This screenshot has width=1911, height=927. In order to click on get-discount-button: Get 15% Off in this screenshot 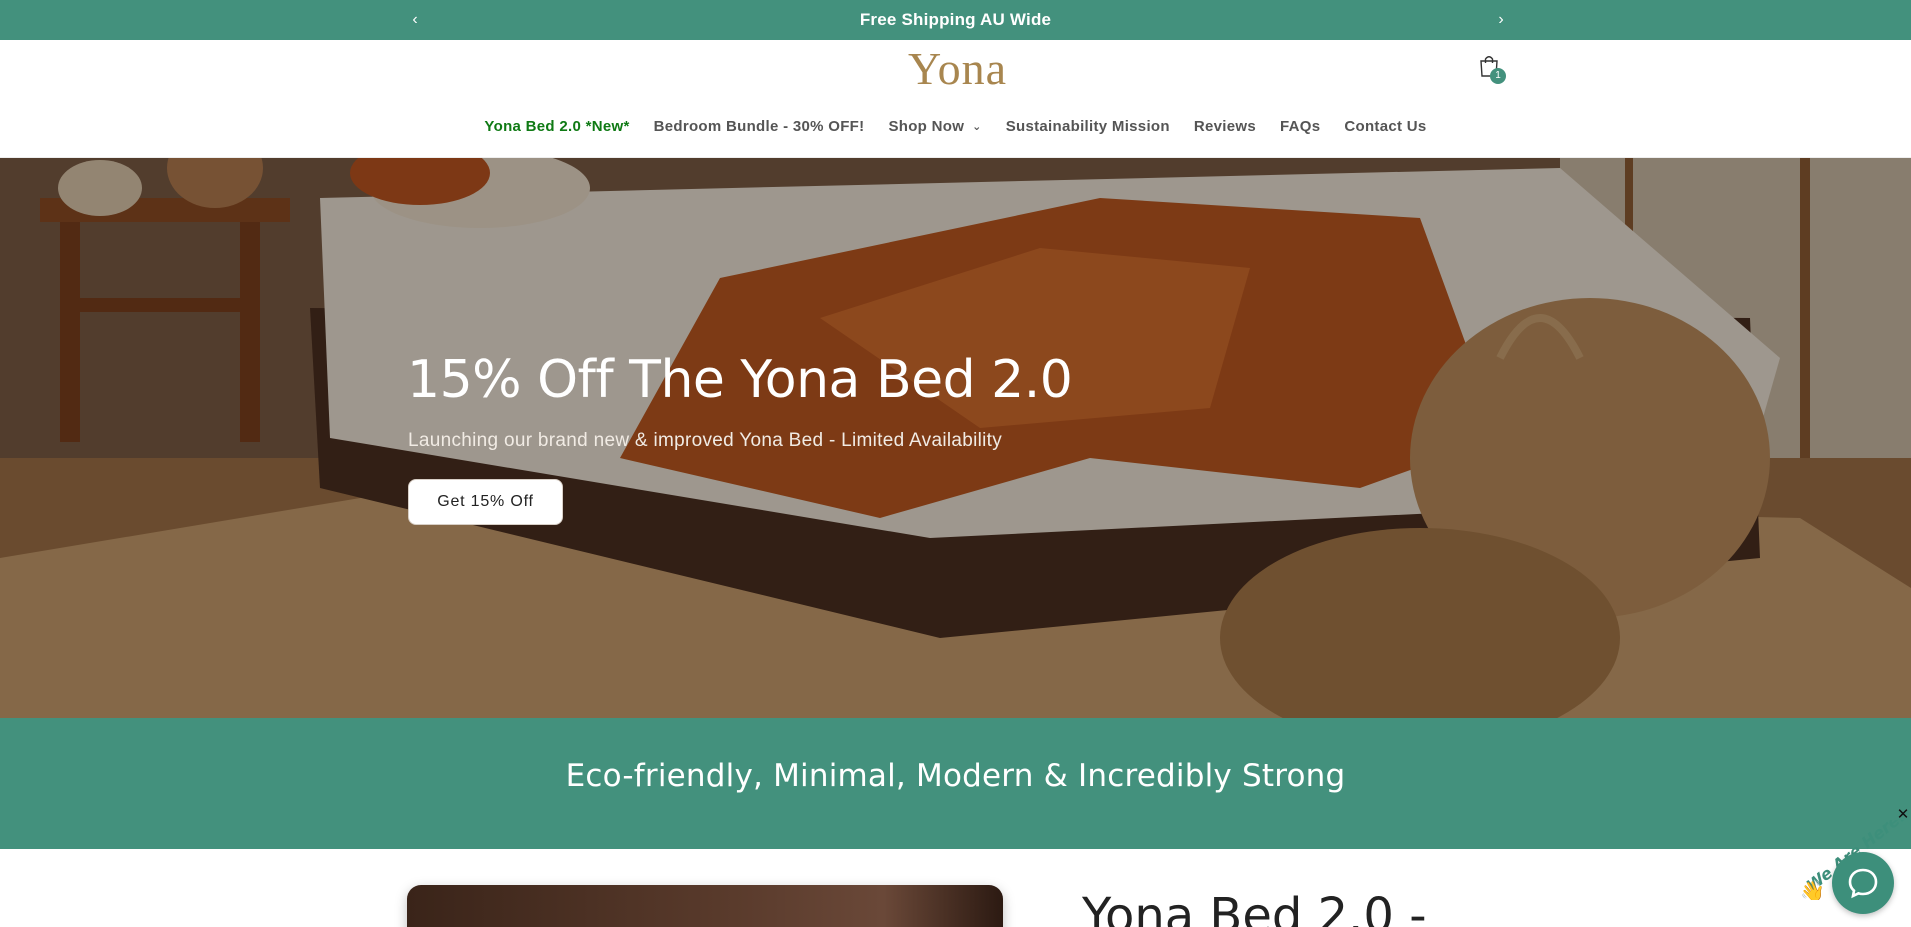, I will do `click(485, 502)`.